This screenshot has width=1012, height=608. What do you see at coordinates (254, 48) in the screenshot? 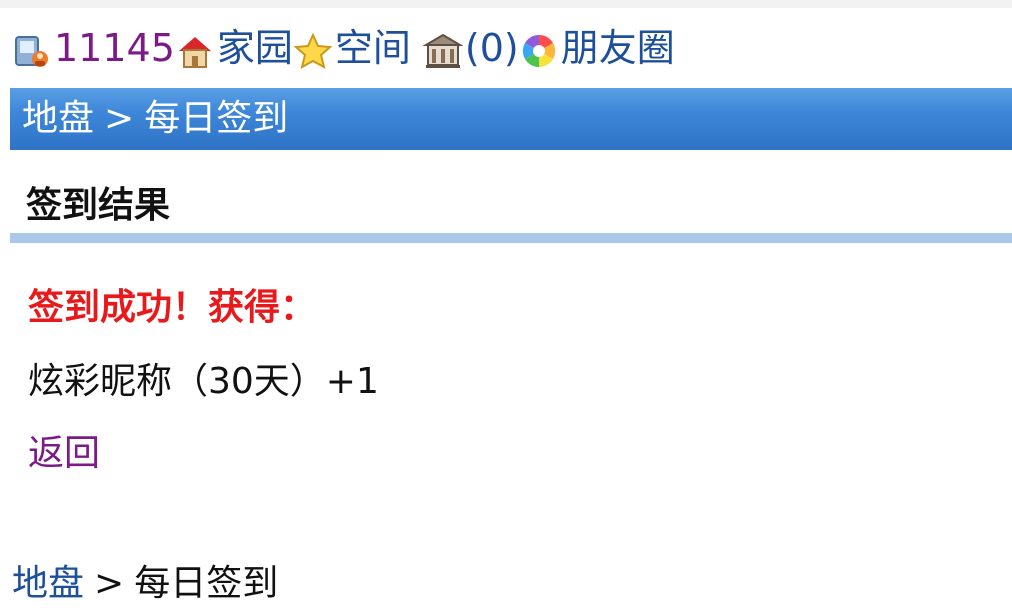
I see `home-label: 家园` at bounding box center [254, 48].